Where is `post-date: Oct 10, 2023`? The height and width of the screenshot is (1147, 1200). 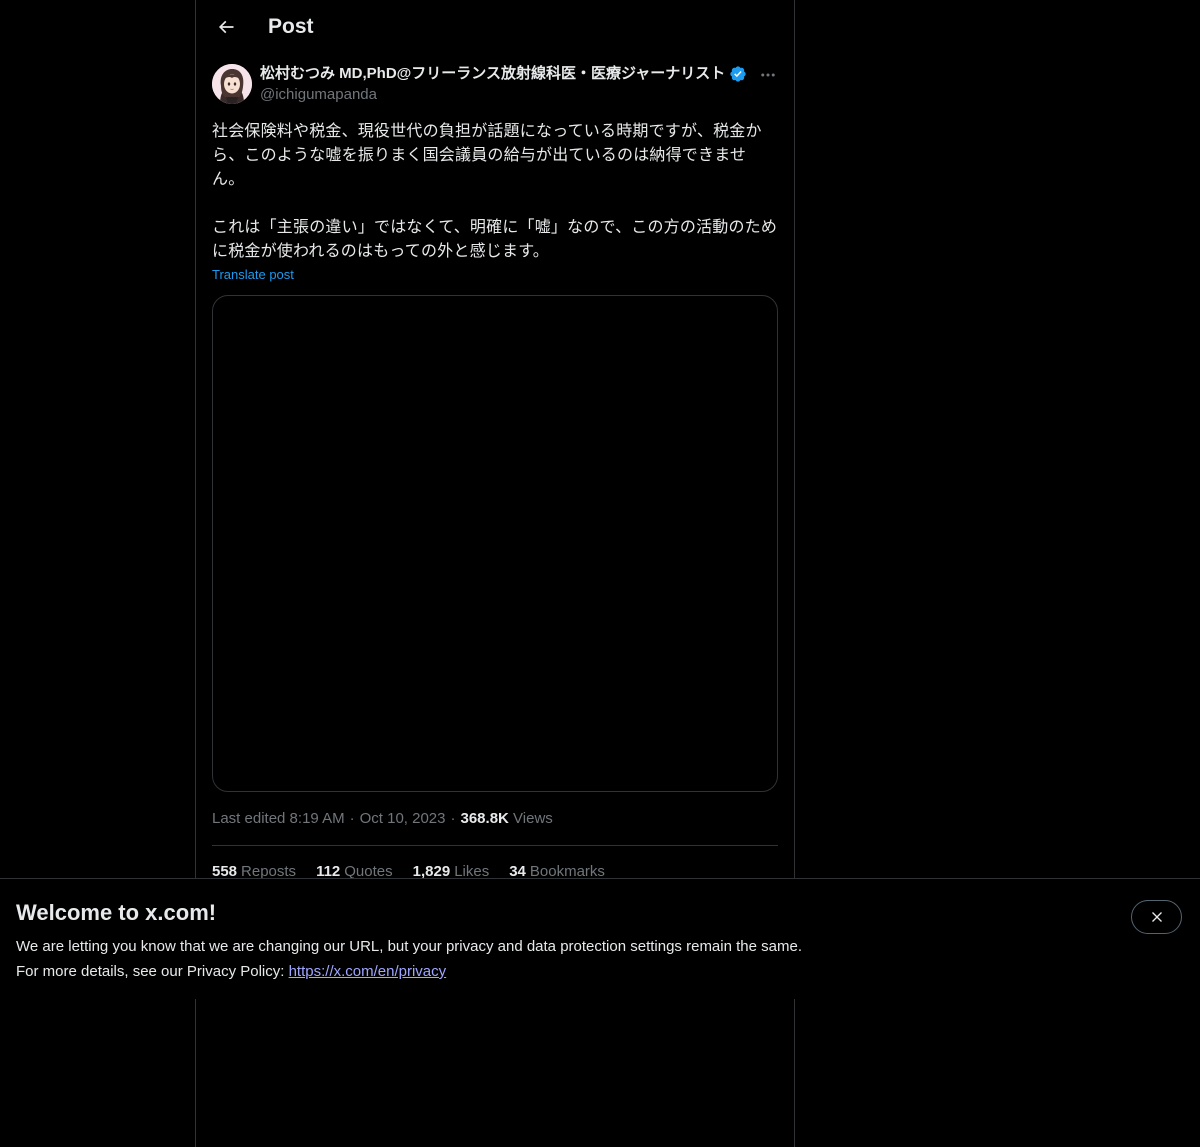
post-date: Oct 10, 2023 is located at coordinates (403, 818).